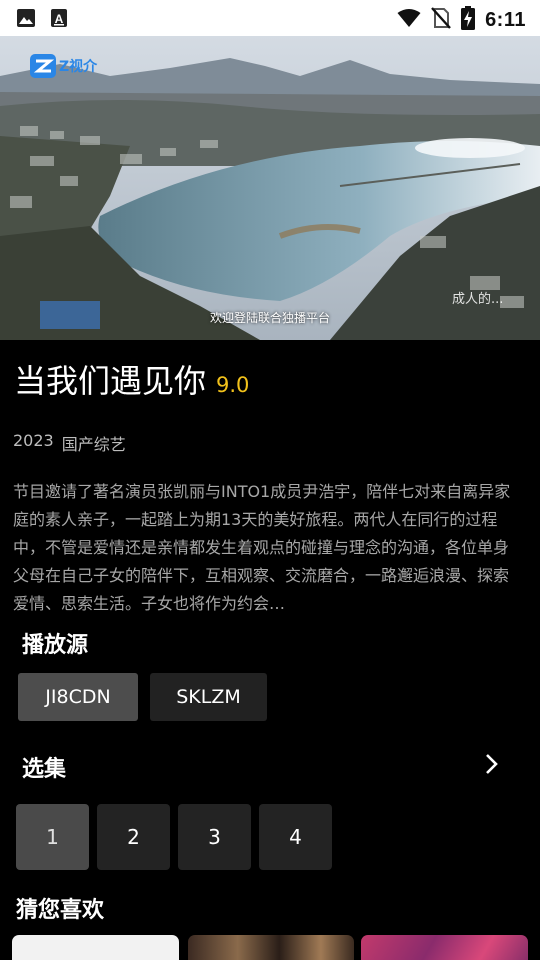 The width and height of the screenshot is (540, 960). What do you see at coordinates (133, 837) in the screenshot?
I see `episode-button-2: 2` at bounding box center [133, 837].